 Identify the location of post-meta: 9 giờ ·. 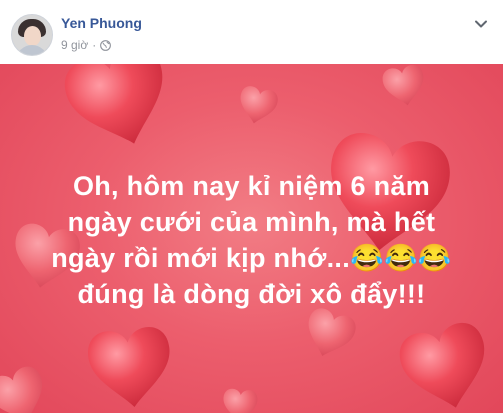
(86, 45).